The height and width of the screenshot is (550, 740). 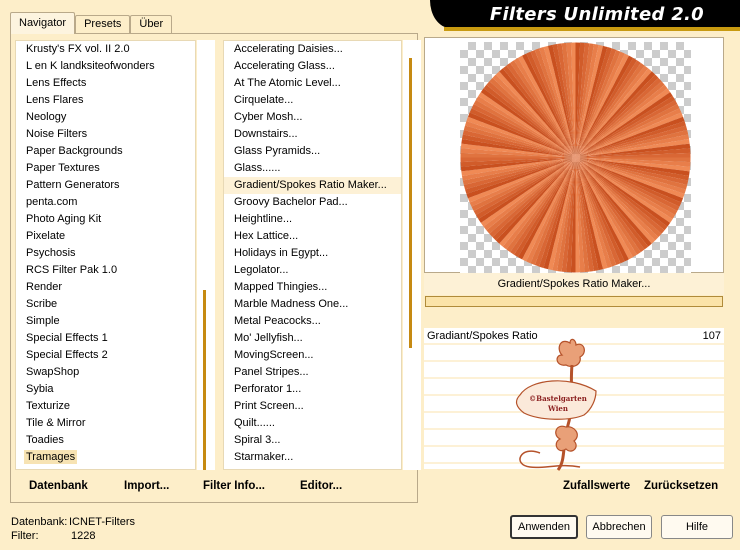 I want to click on watermark-line1: ©Bastelgarten, so click(x=558, y=398).